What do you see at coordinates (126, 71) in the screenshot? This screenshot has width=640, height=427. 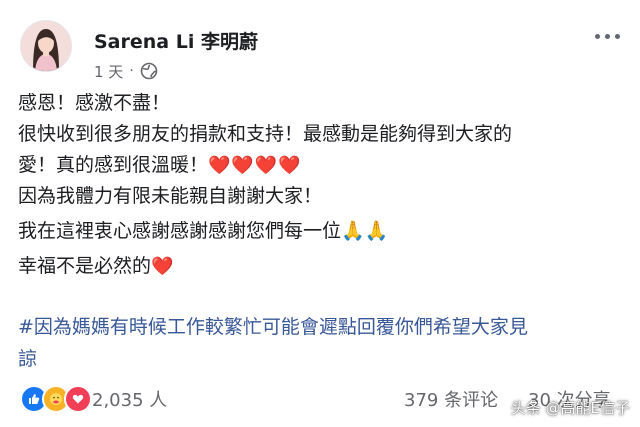 I see `post-meta: 1 天 ·` at bounding box center [126, 71].